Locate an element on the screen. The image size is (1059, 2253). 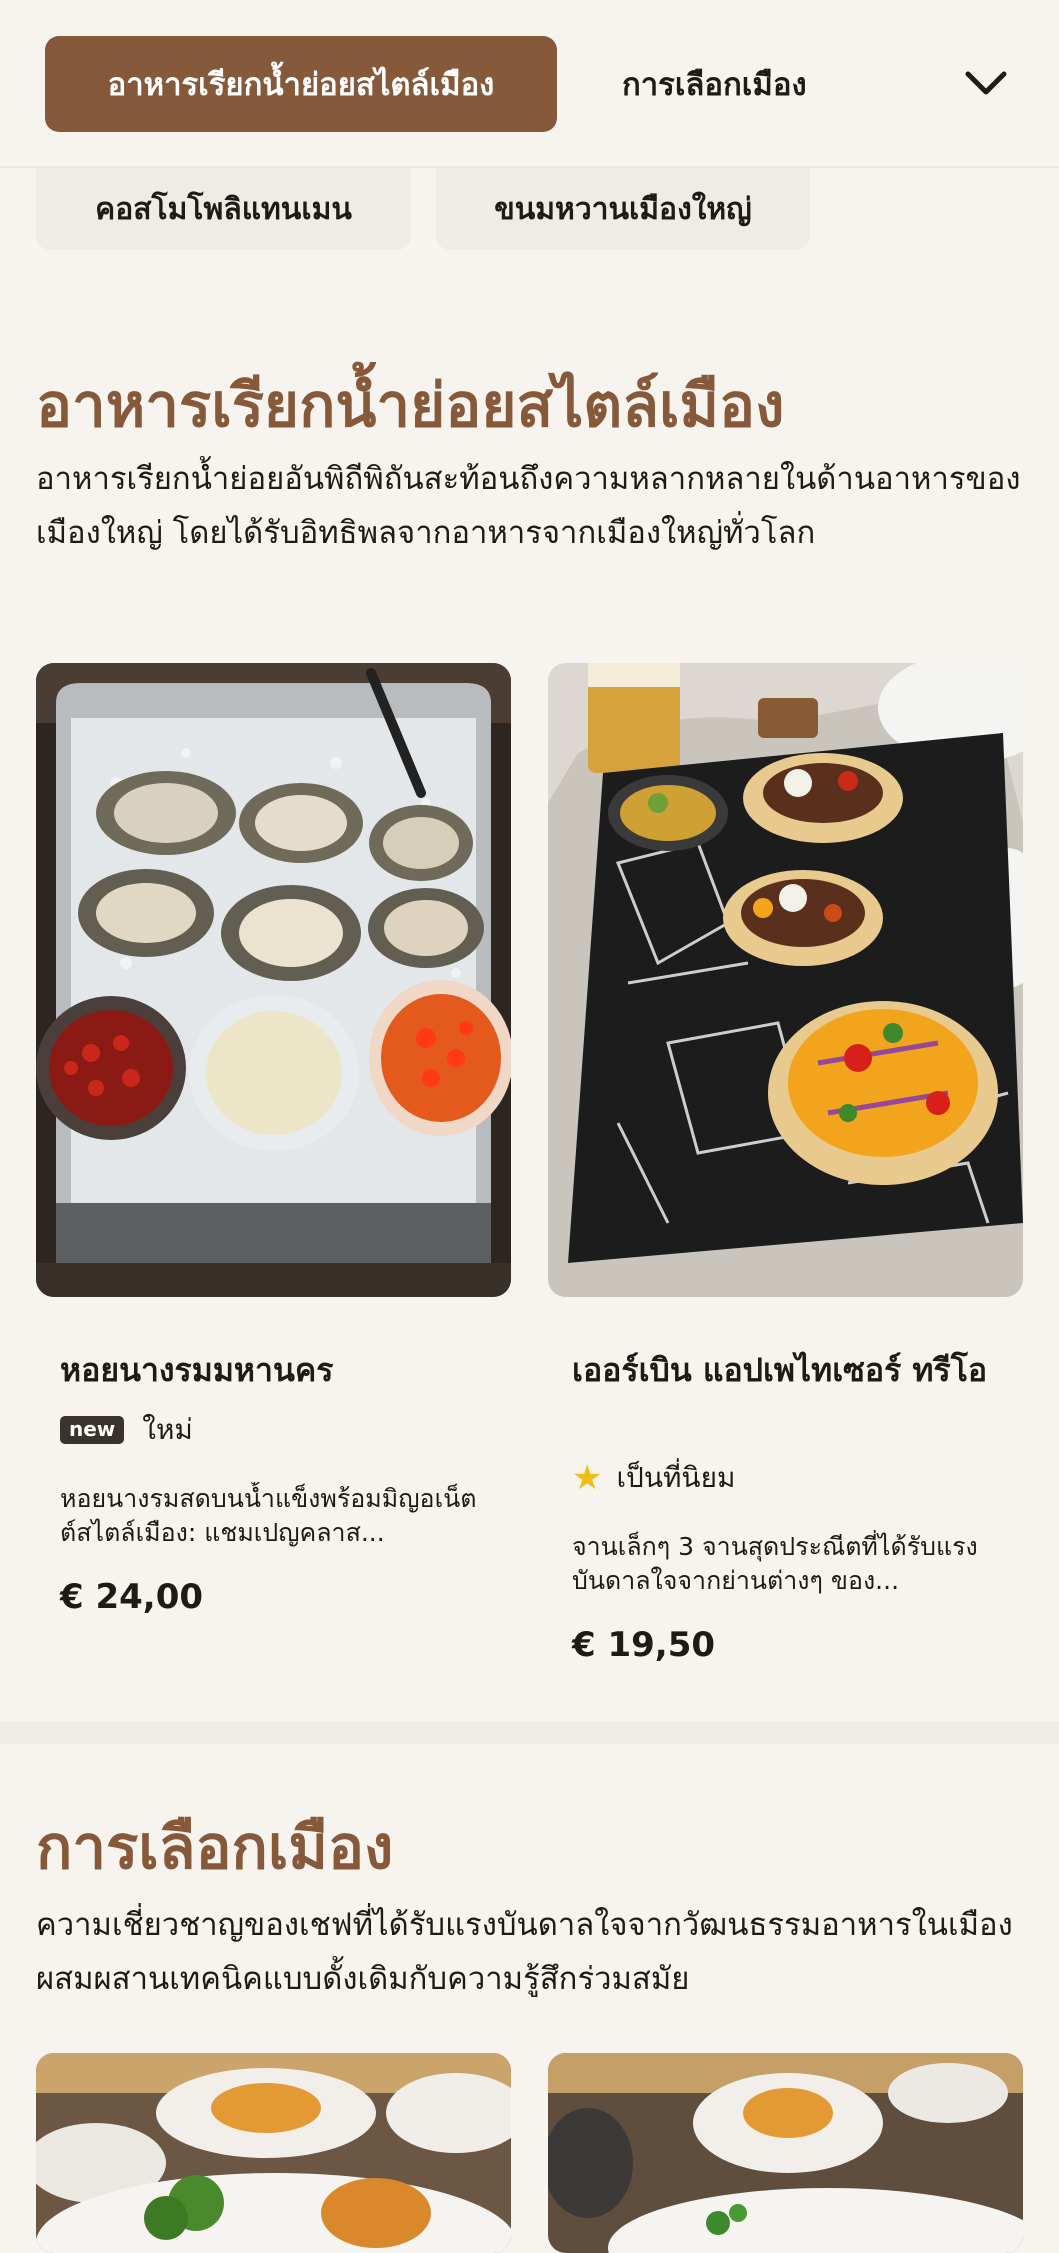
item-badge-popular: ★ เป็นที่นิยม is located at coordinates (653, 1478).